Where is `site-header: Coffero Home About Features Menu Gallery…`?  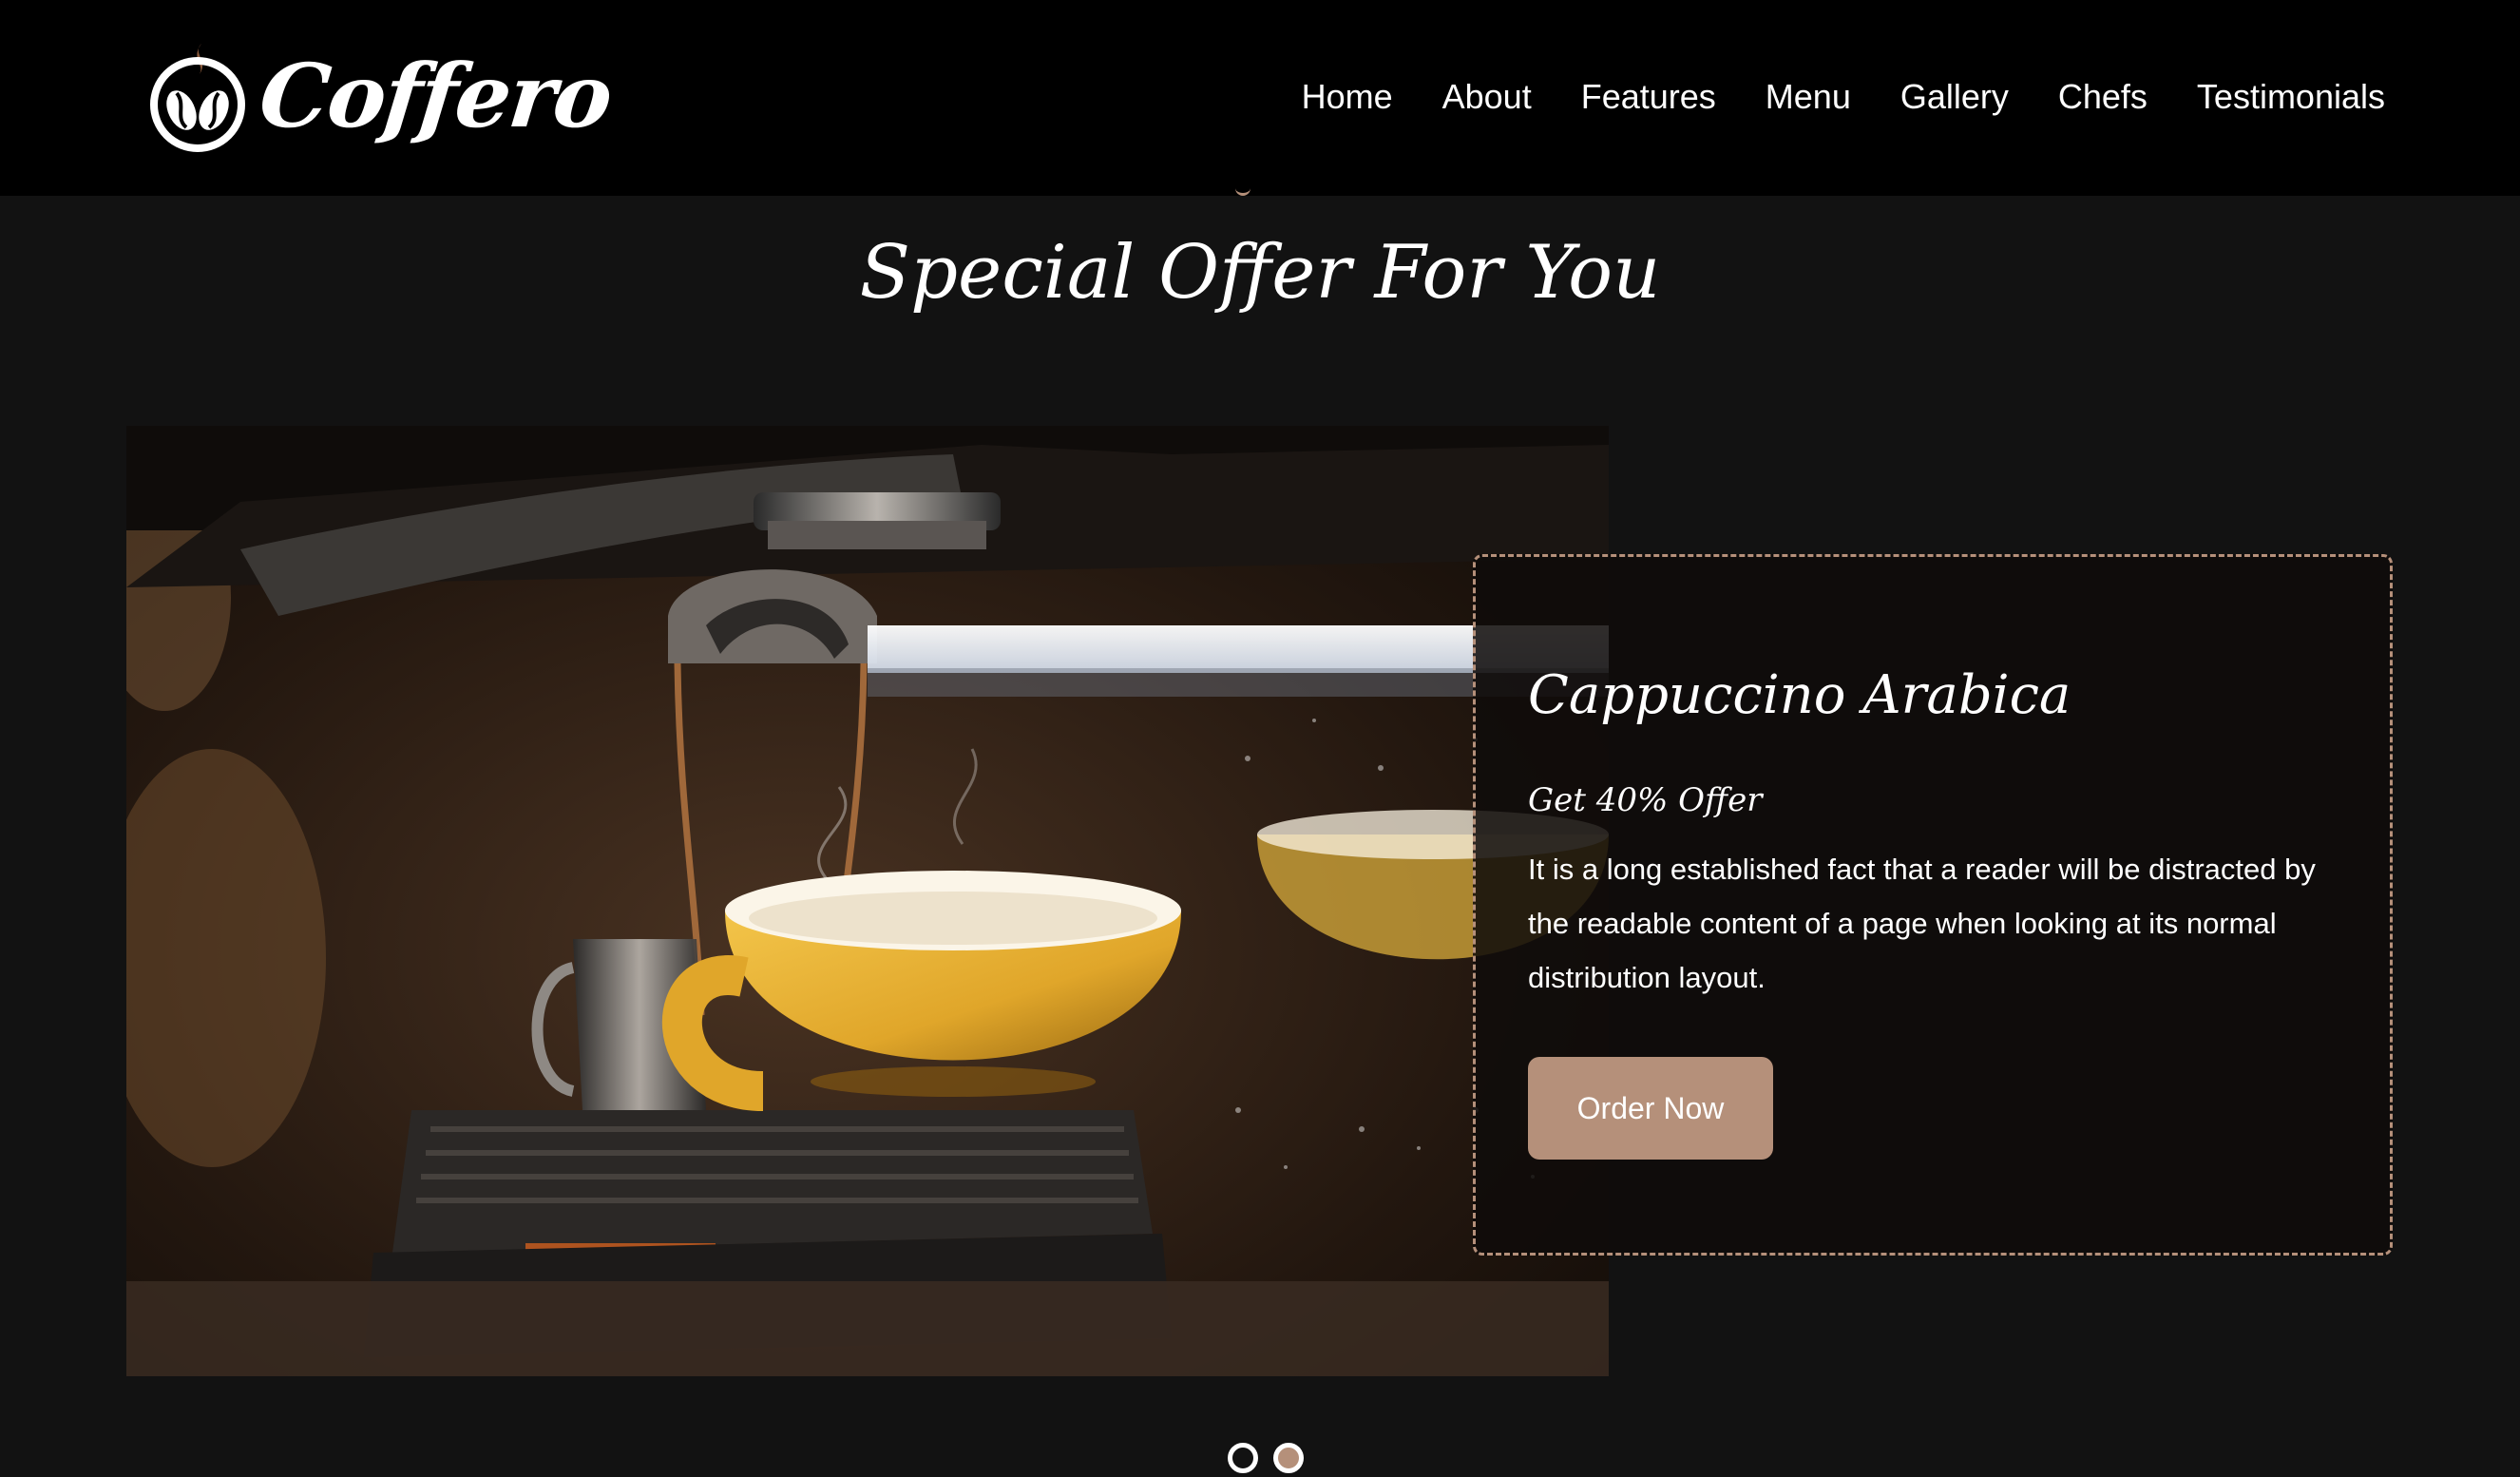 site-header: Coffero Home About Features Menu Gallery… is located at coordinates (1260, 98).